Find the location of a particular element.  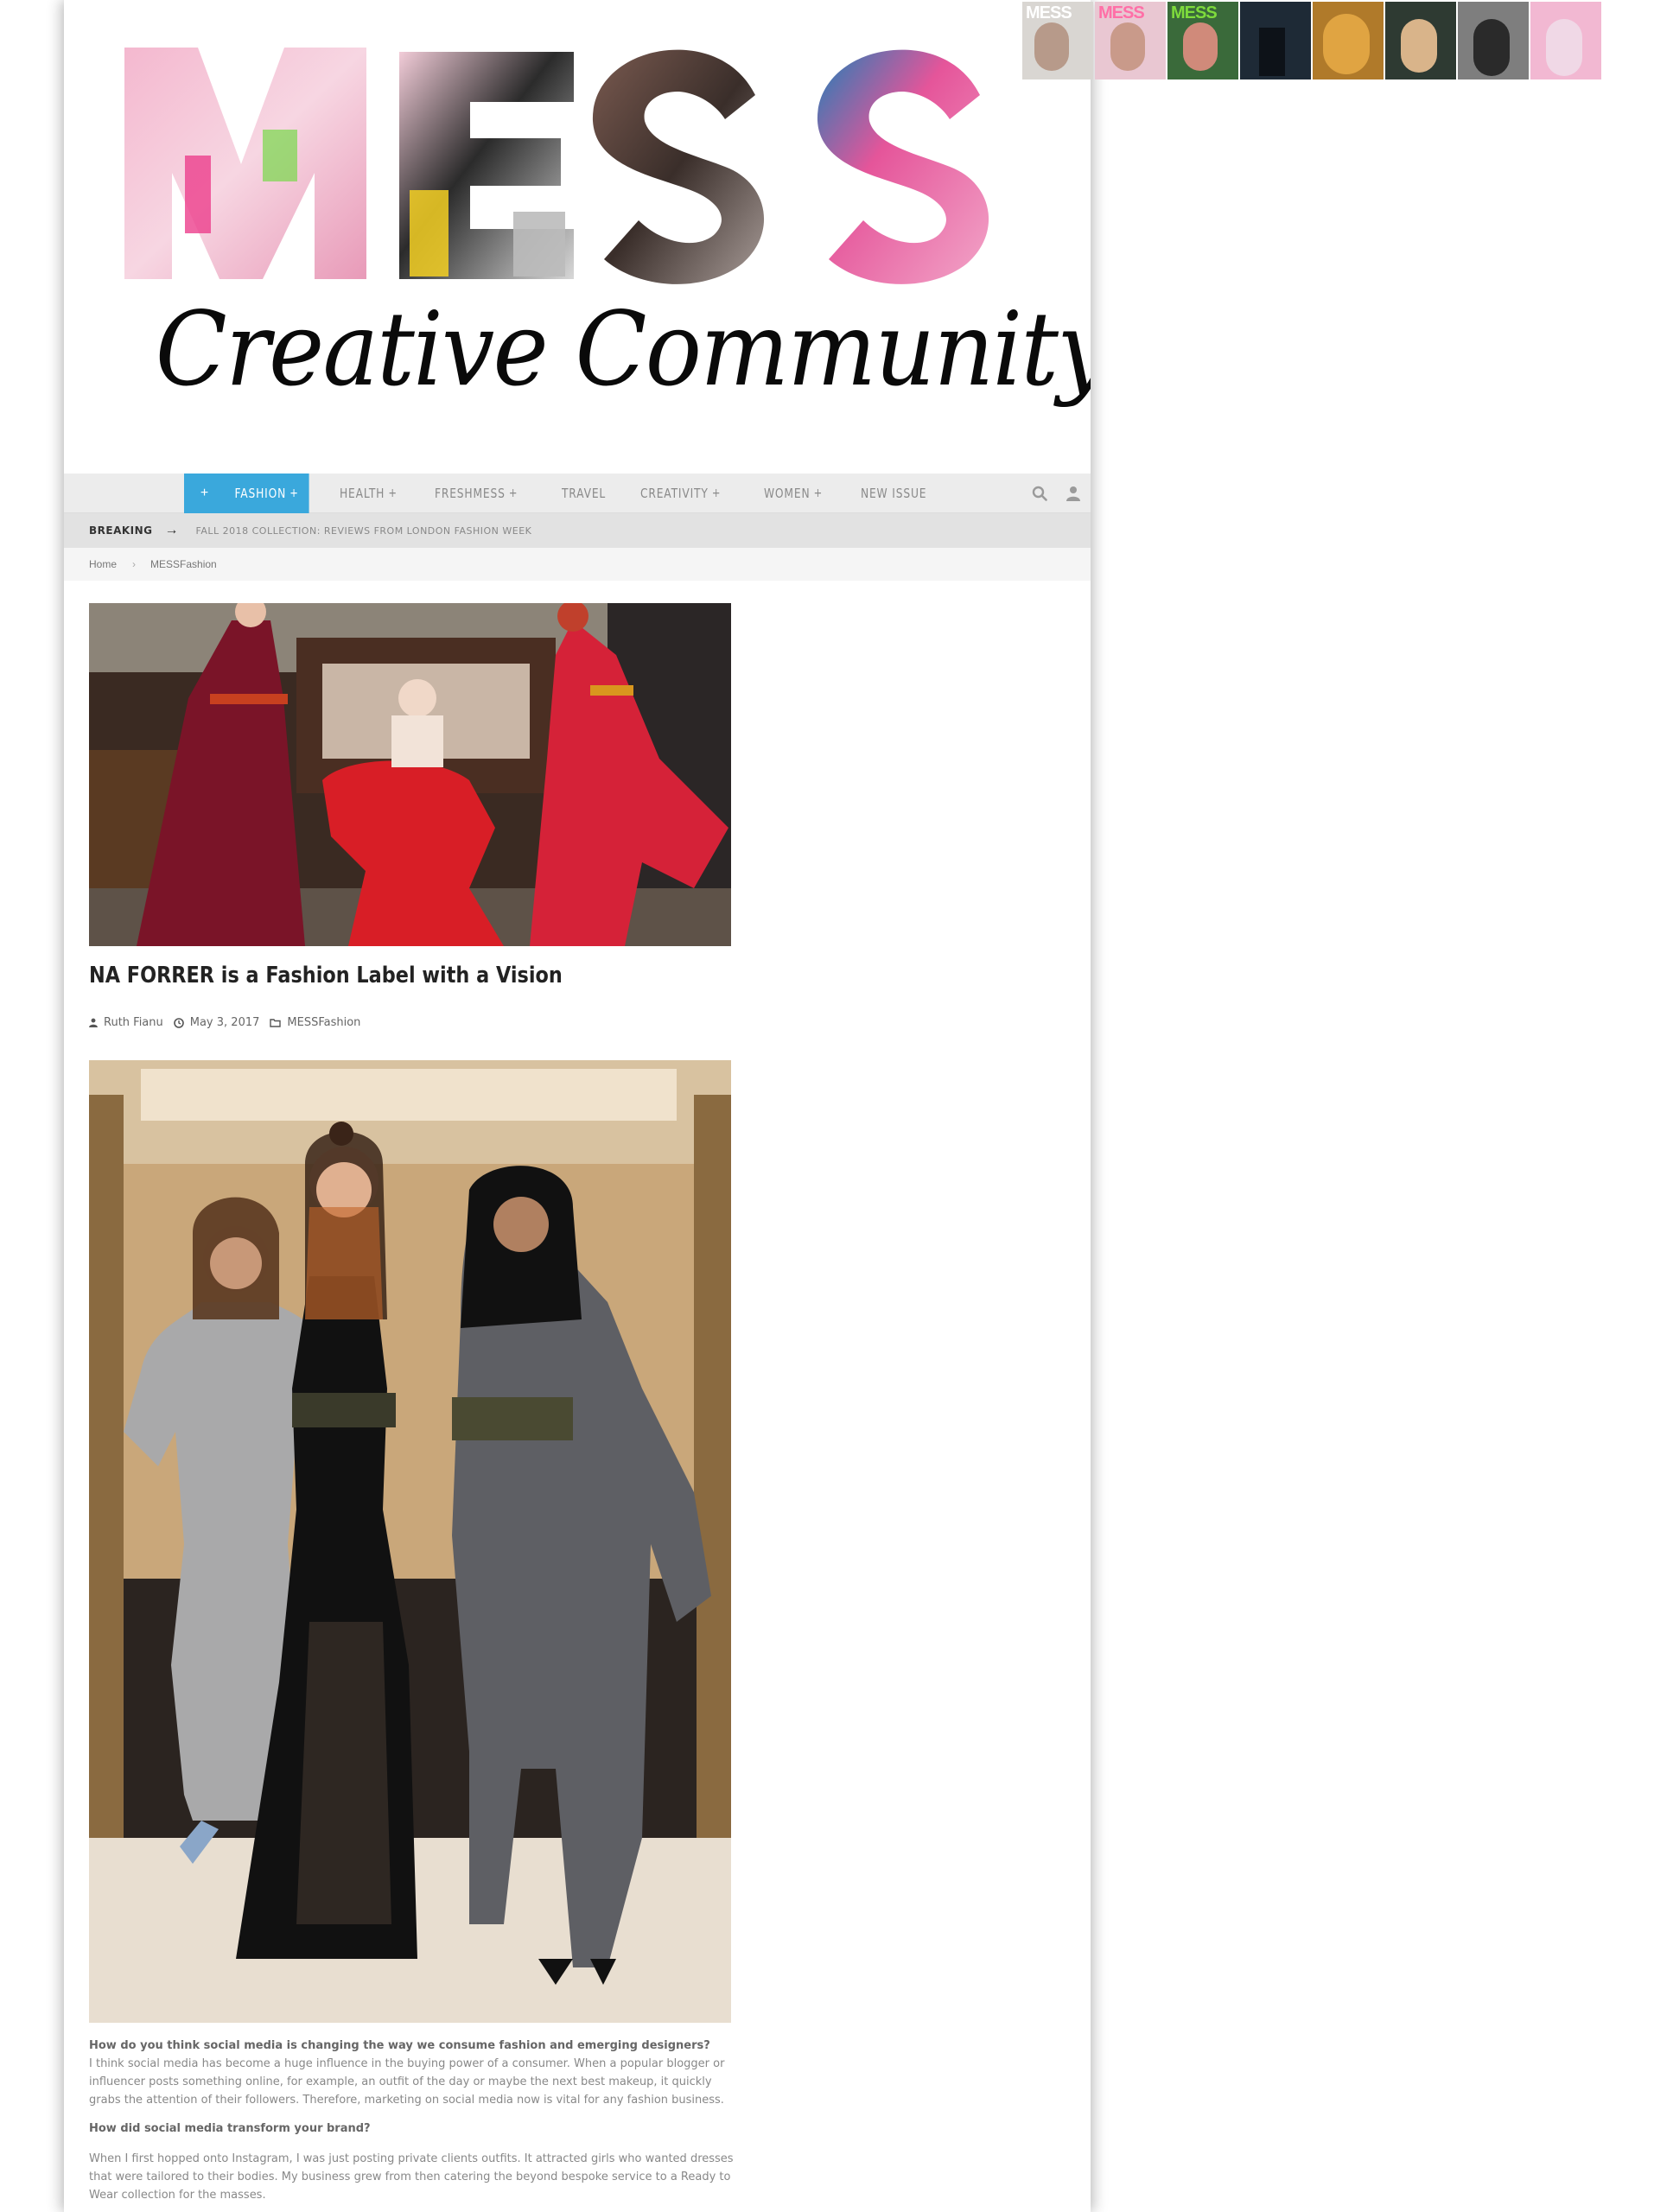

date-meta: May 3, 2017 is located at coordinates (222, 1022).